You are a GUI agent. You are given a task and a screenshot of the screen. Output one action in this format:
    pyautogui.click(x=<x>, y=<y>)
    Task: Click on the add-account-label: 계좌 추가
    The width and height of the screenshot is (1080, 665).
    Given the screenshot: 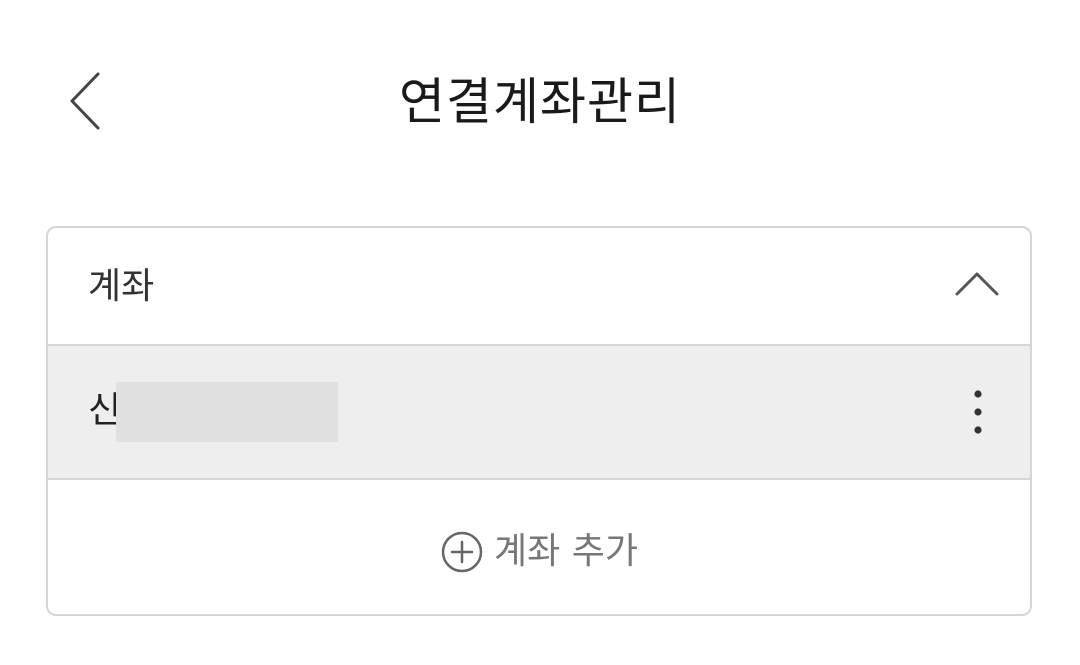 What is the action you would take?
    pyautogui.click(x=566, y=551)
    